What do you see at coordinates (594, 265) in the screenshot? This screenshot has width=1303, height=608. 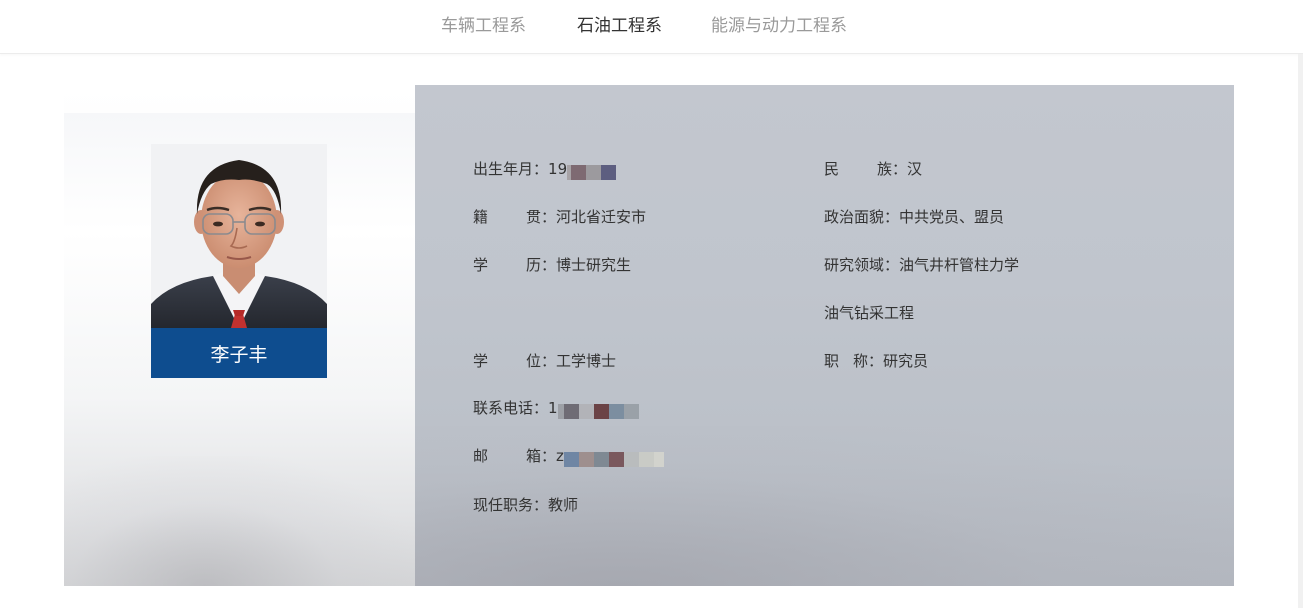 I see `field-education-value: 博士研究生` at bounding box center [594, 265].